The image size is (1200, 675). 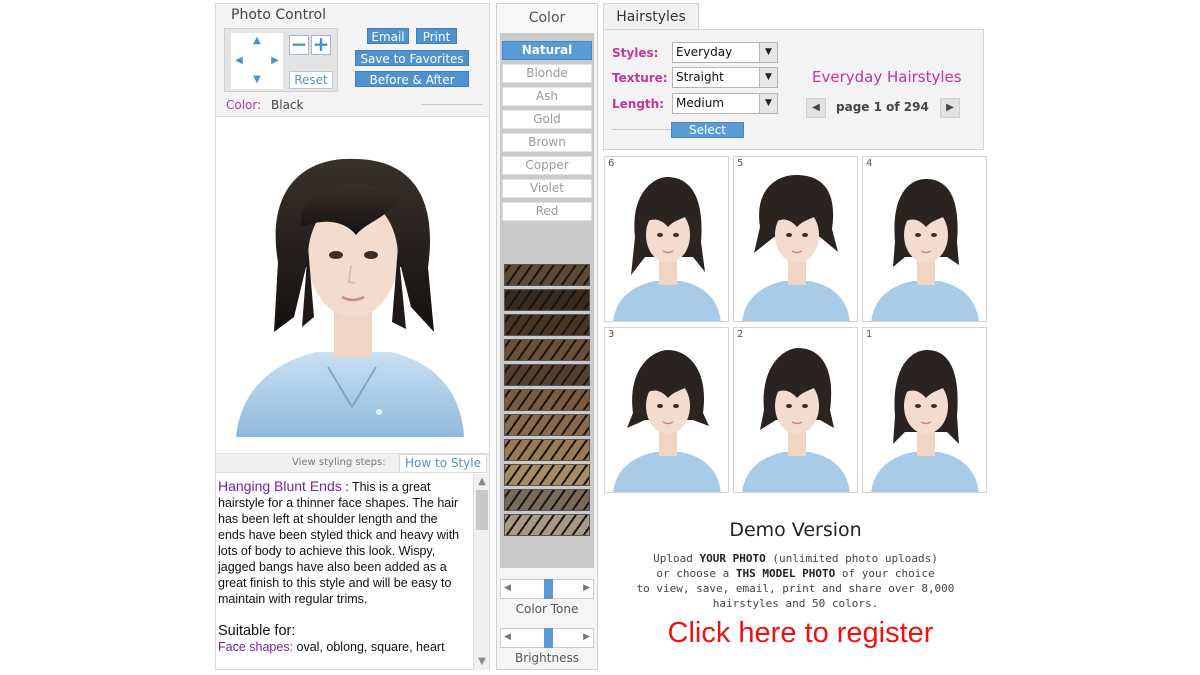 I want to click on how-to-style-button: How to Style, so click(x=443, y=463).